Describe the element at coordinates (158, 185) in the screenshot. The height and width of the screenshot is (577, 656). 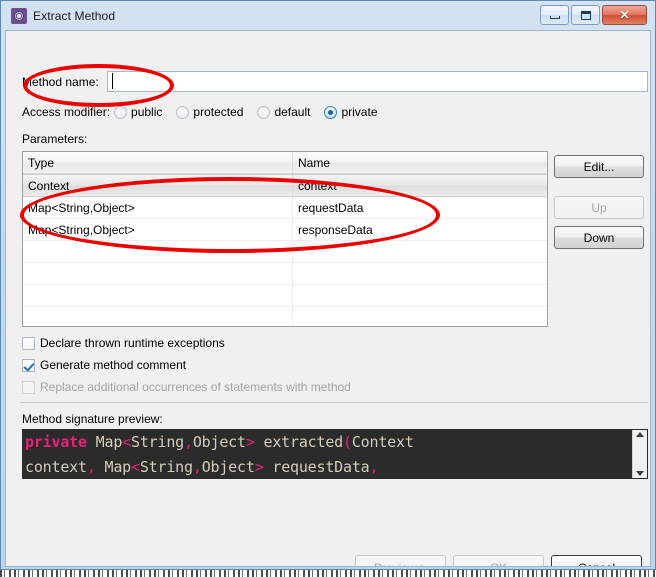
I see `cell-type: Context` at that location.